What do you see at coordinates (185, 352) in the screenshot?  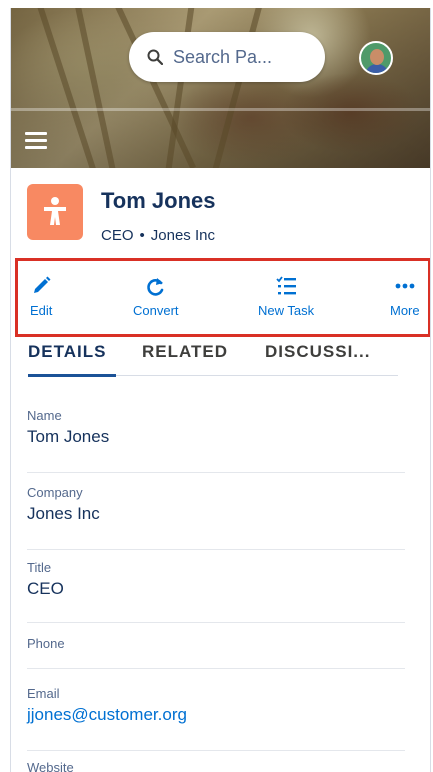 I see `tab-related: RELATED` at bounding box center [185, 352].